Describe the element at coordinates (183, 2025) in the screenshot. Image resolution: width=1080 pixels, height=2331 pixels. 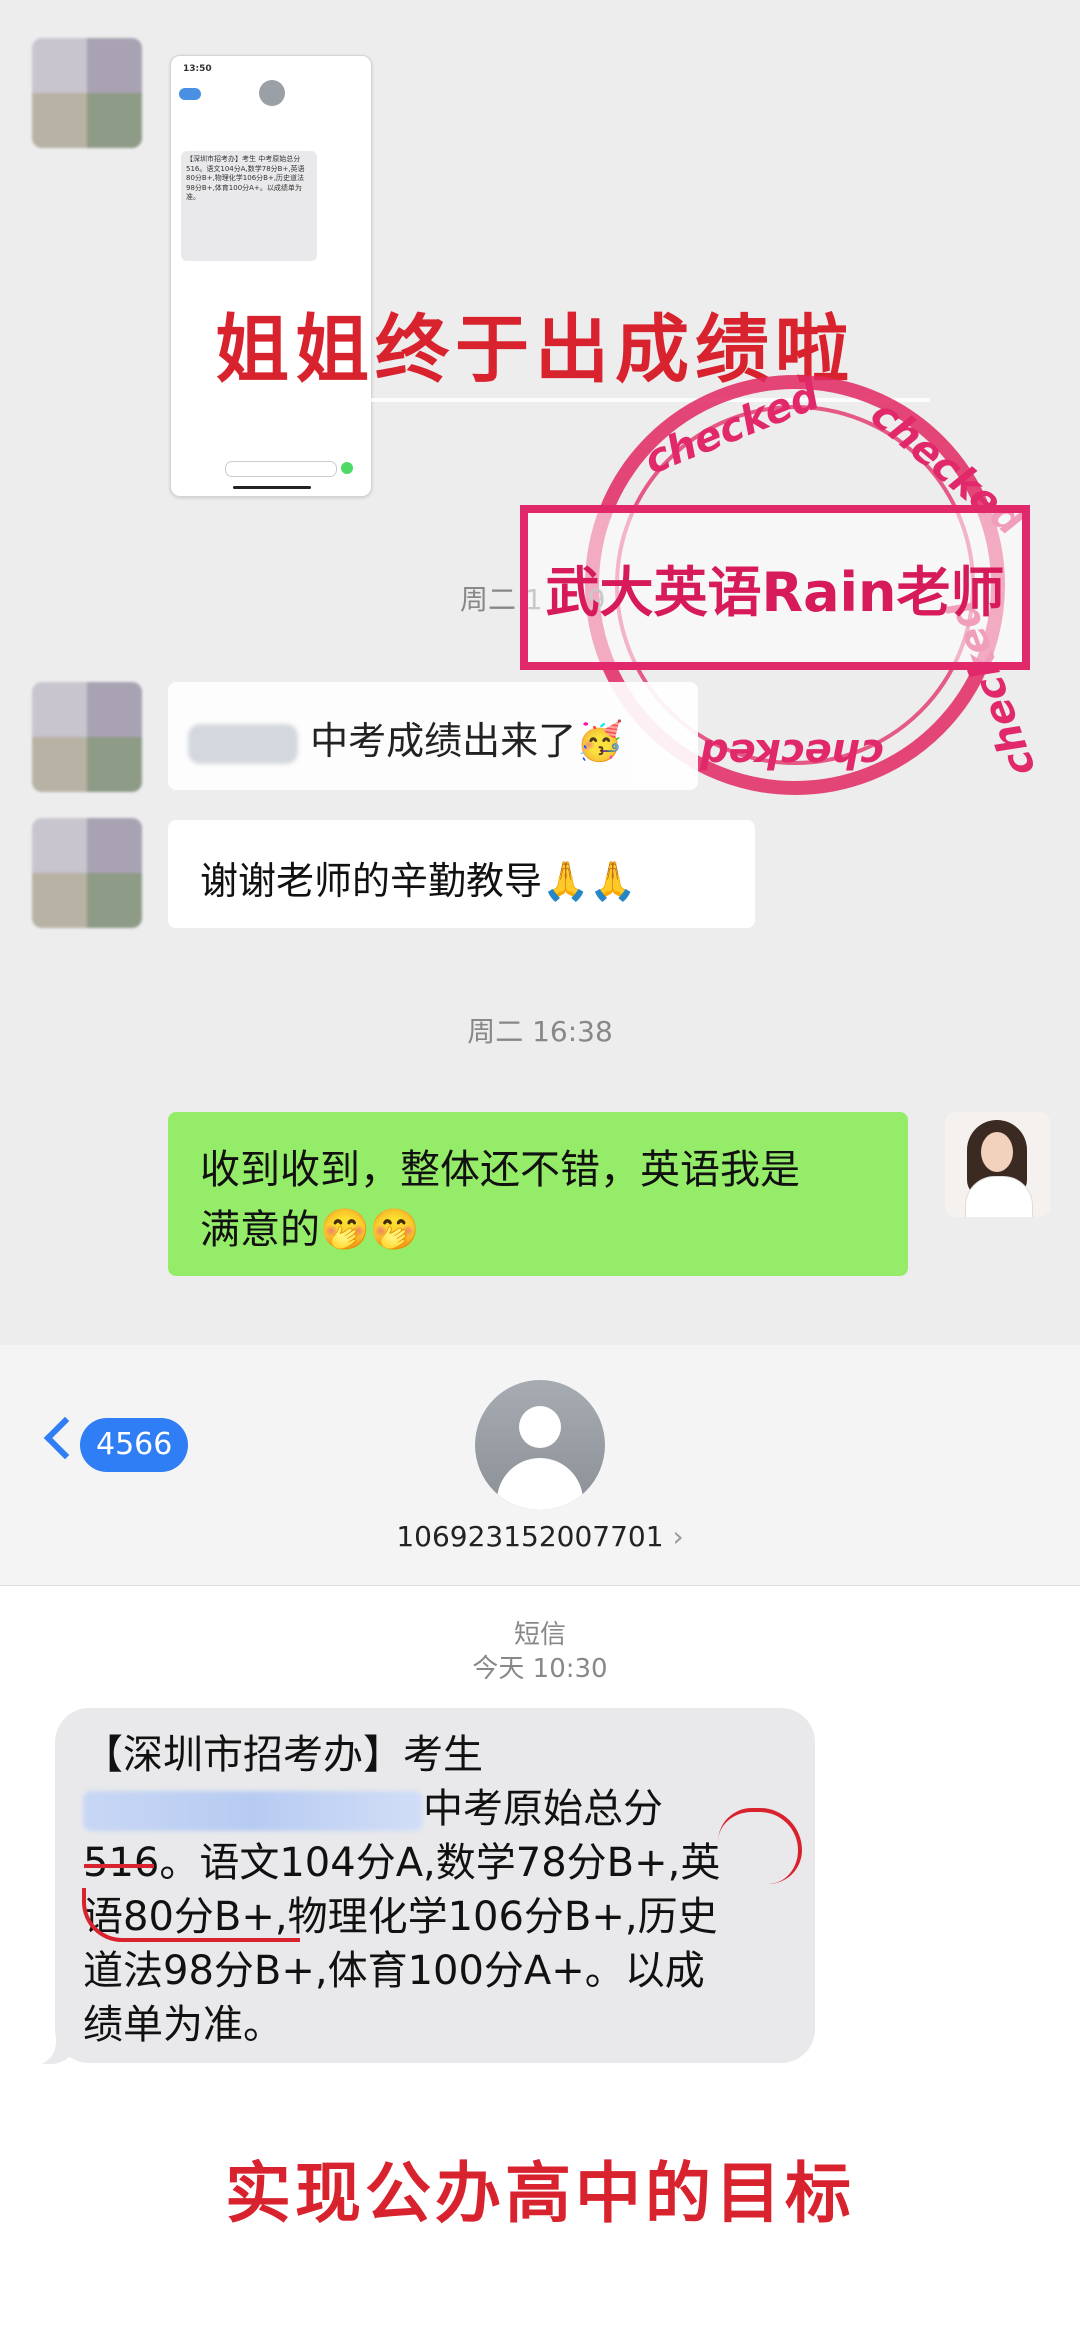
I see `sms-line: 绩单为准。` at that location.